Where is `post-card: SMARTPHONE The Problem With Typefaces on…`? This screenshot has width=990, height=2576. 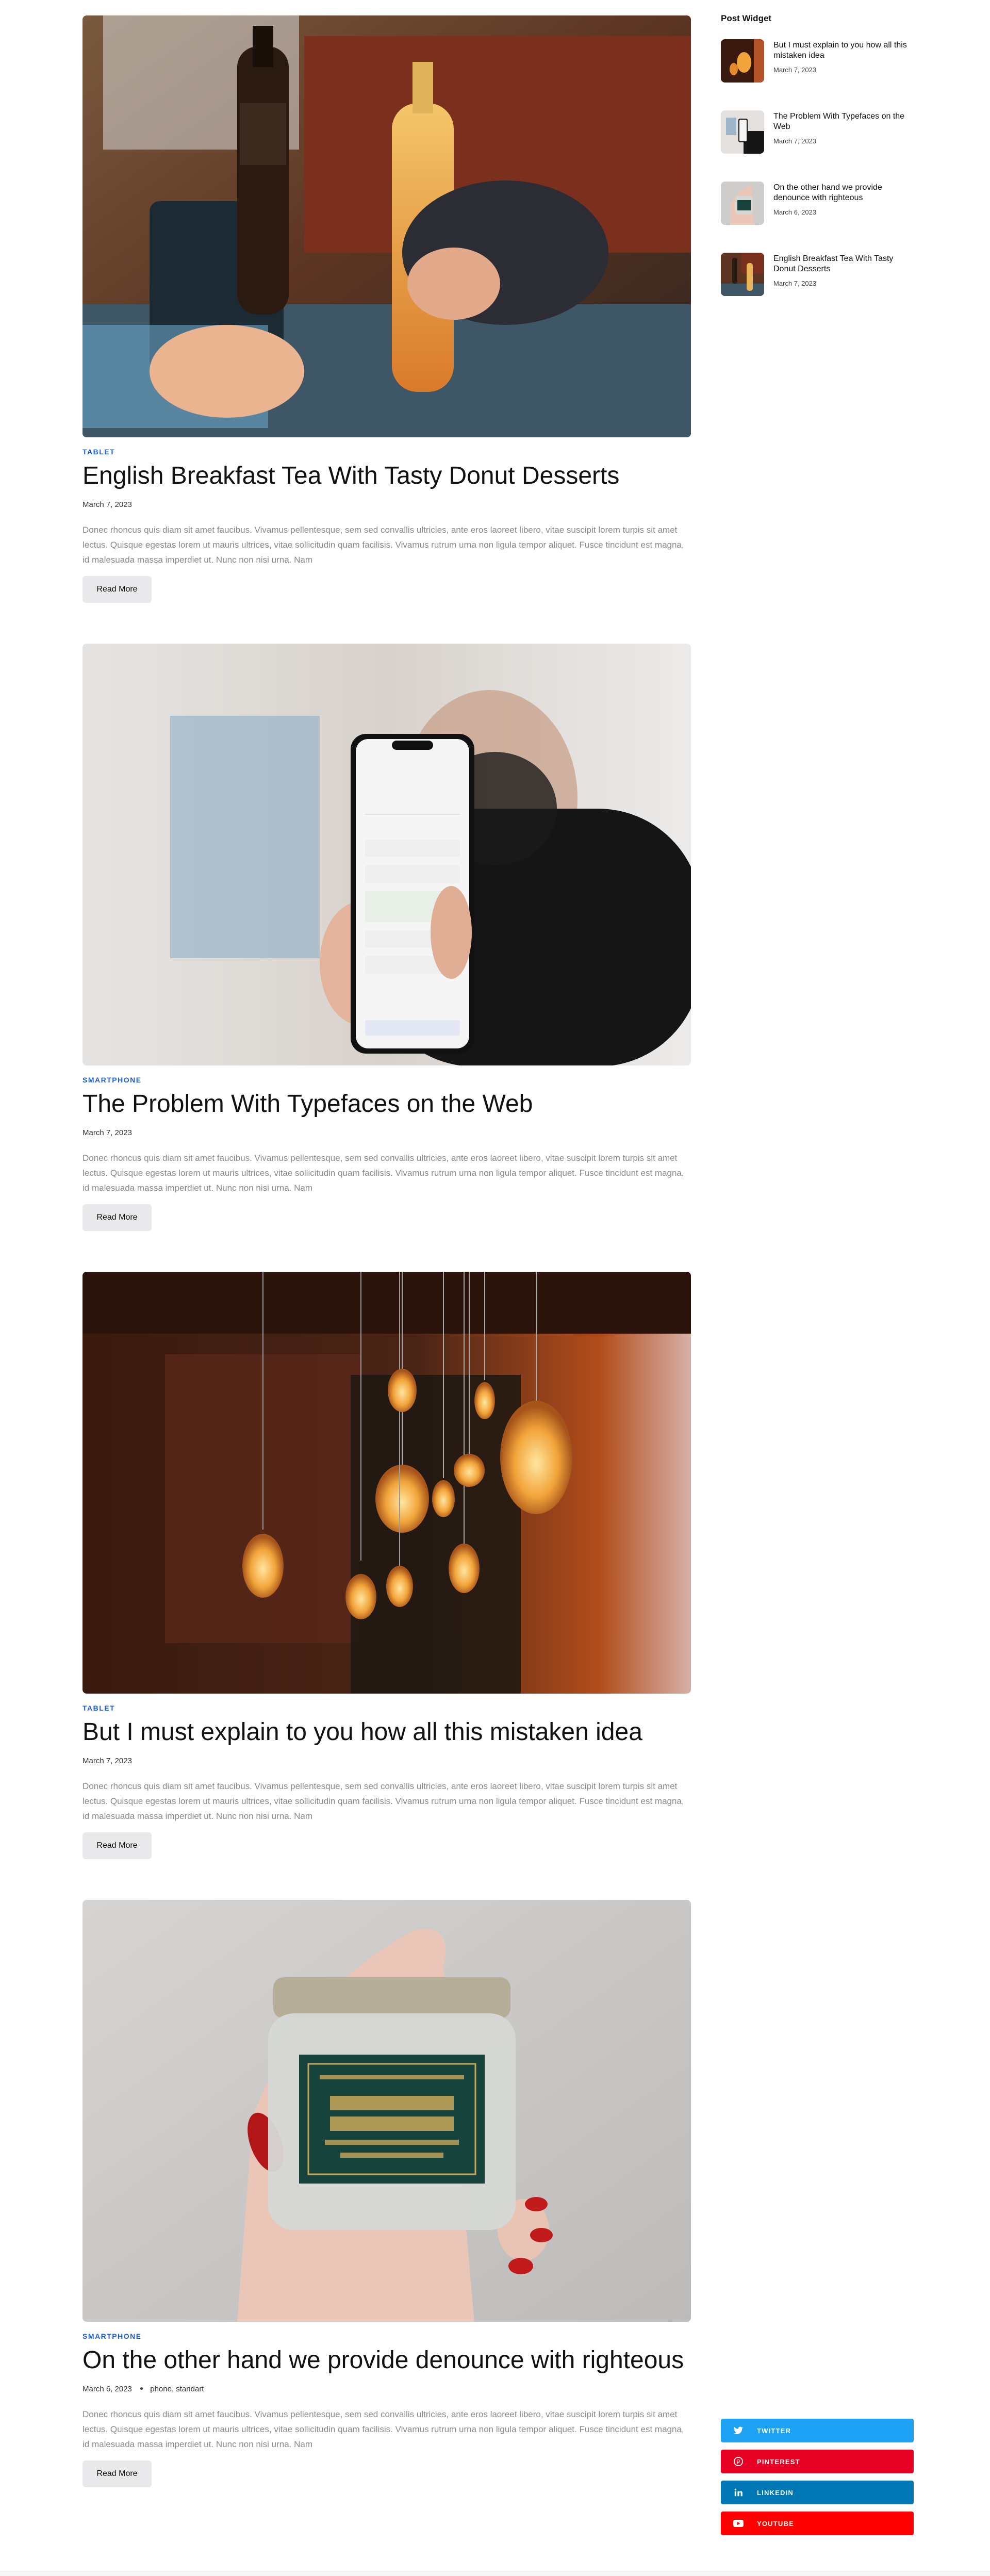 post-card: SMARTPHONE The Problem With Typefaces on… is located at coordinates (386, 937).